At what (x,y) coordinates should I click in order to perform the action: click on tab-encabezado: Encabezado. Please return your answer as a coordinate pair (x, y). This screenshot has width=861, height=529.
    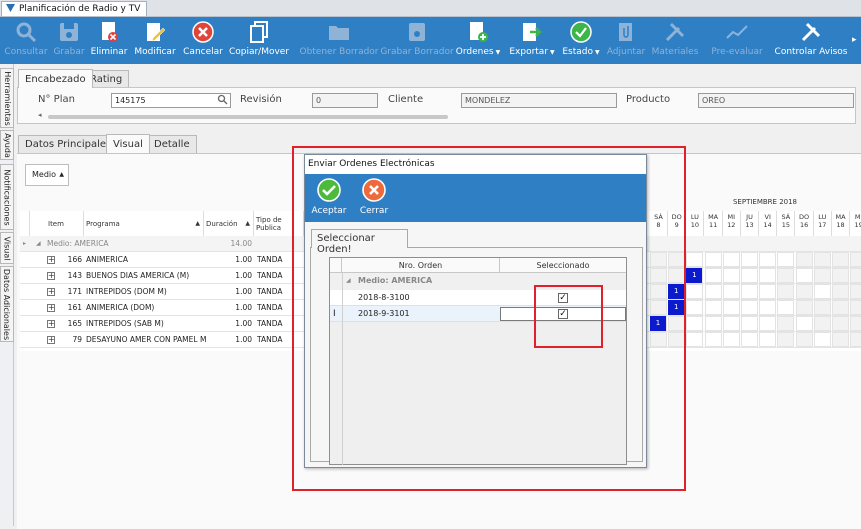
    Looking at the image, I should click on (55, 78).